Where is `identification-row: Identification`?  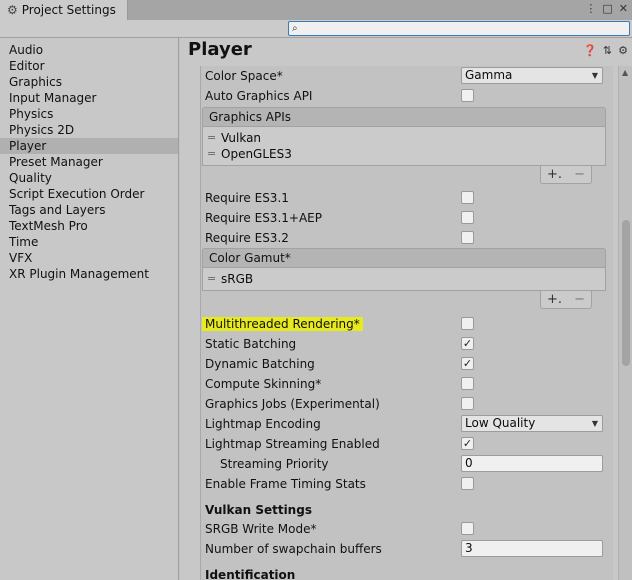 identification-row: Identification is located at coordinates (407, 572).